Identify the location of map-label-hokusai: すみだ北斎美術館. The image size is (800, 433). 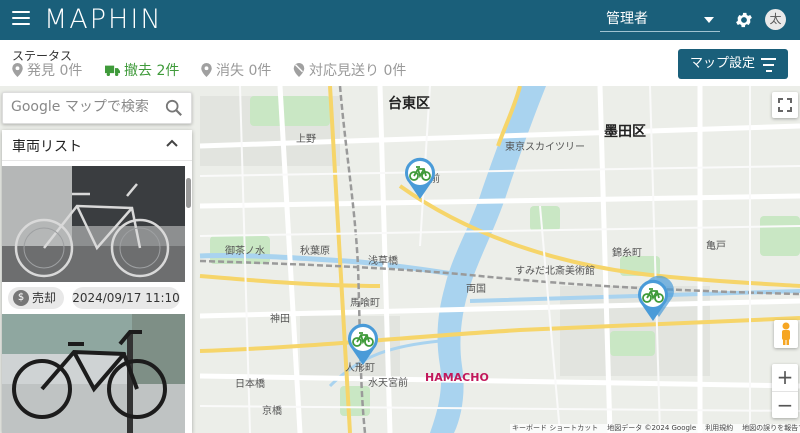
(555, 271).